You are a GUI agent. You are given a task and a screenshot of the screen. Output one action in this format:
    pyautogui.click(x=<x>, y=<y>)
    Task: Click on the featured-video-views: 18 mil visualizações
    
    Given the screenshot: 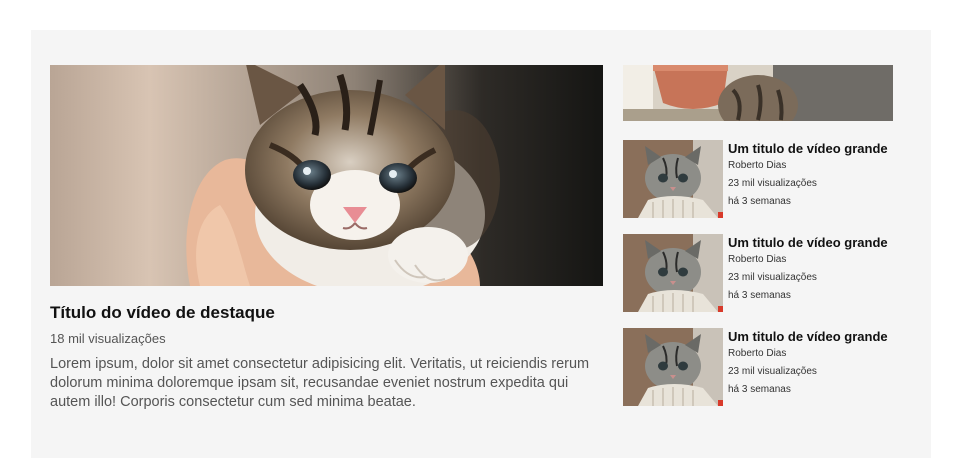 What is the action you would take?
    pyautogui.click(x=108, y=338)
    